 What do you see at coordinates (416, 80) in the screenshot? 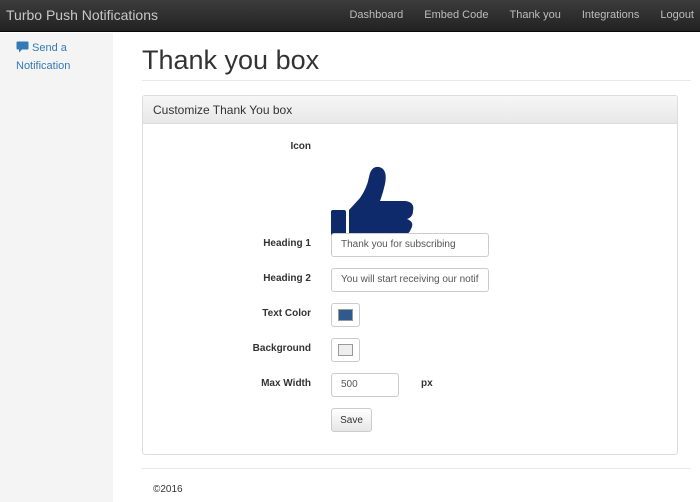
I see `title-divider` at bounding box center [416, 80].